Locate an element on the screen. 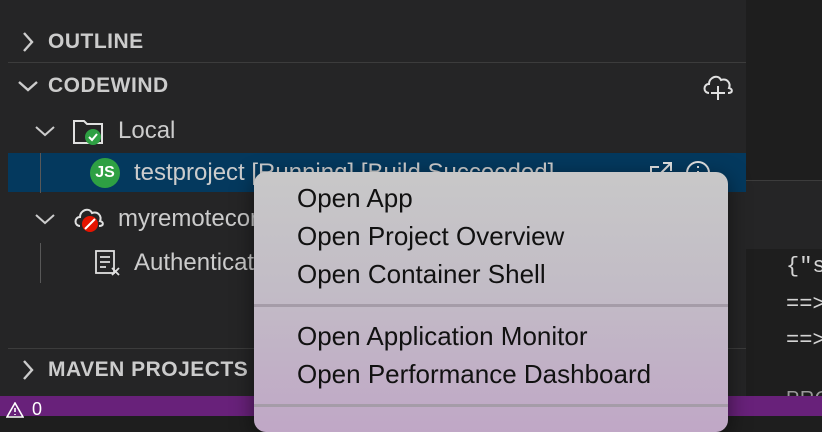 This screenshot has width=822, height=432. menu-item-open-application-monitor: Open Application Monitor is located at coordinates (442, 336).